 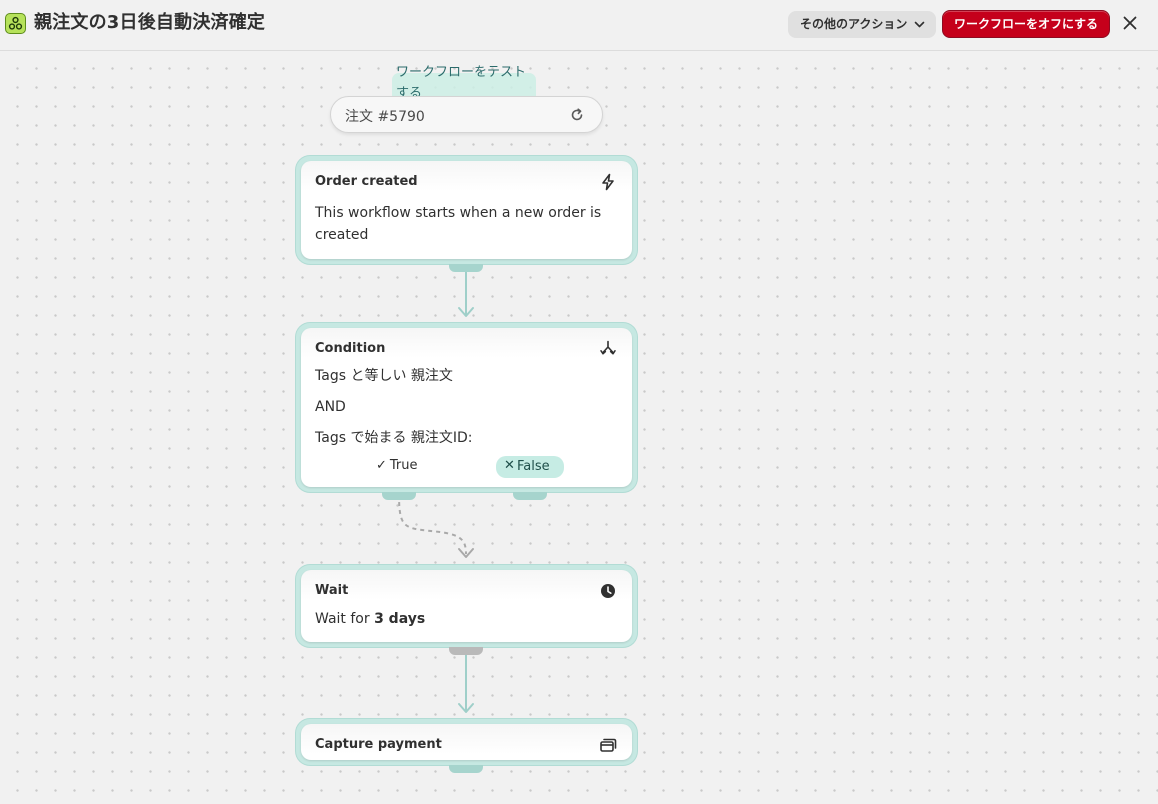 I want to click on wait-duration: 3 days, so click(x=400, y=619).